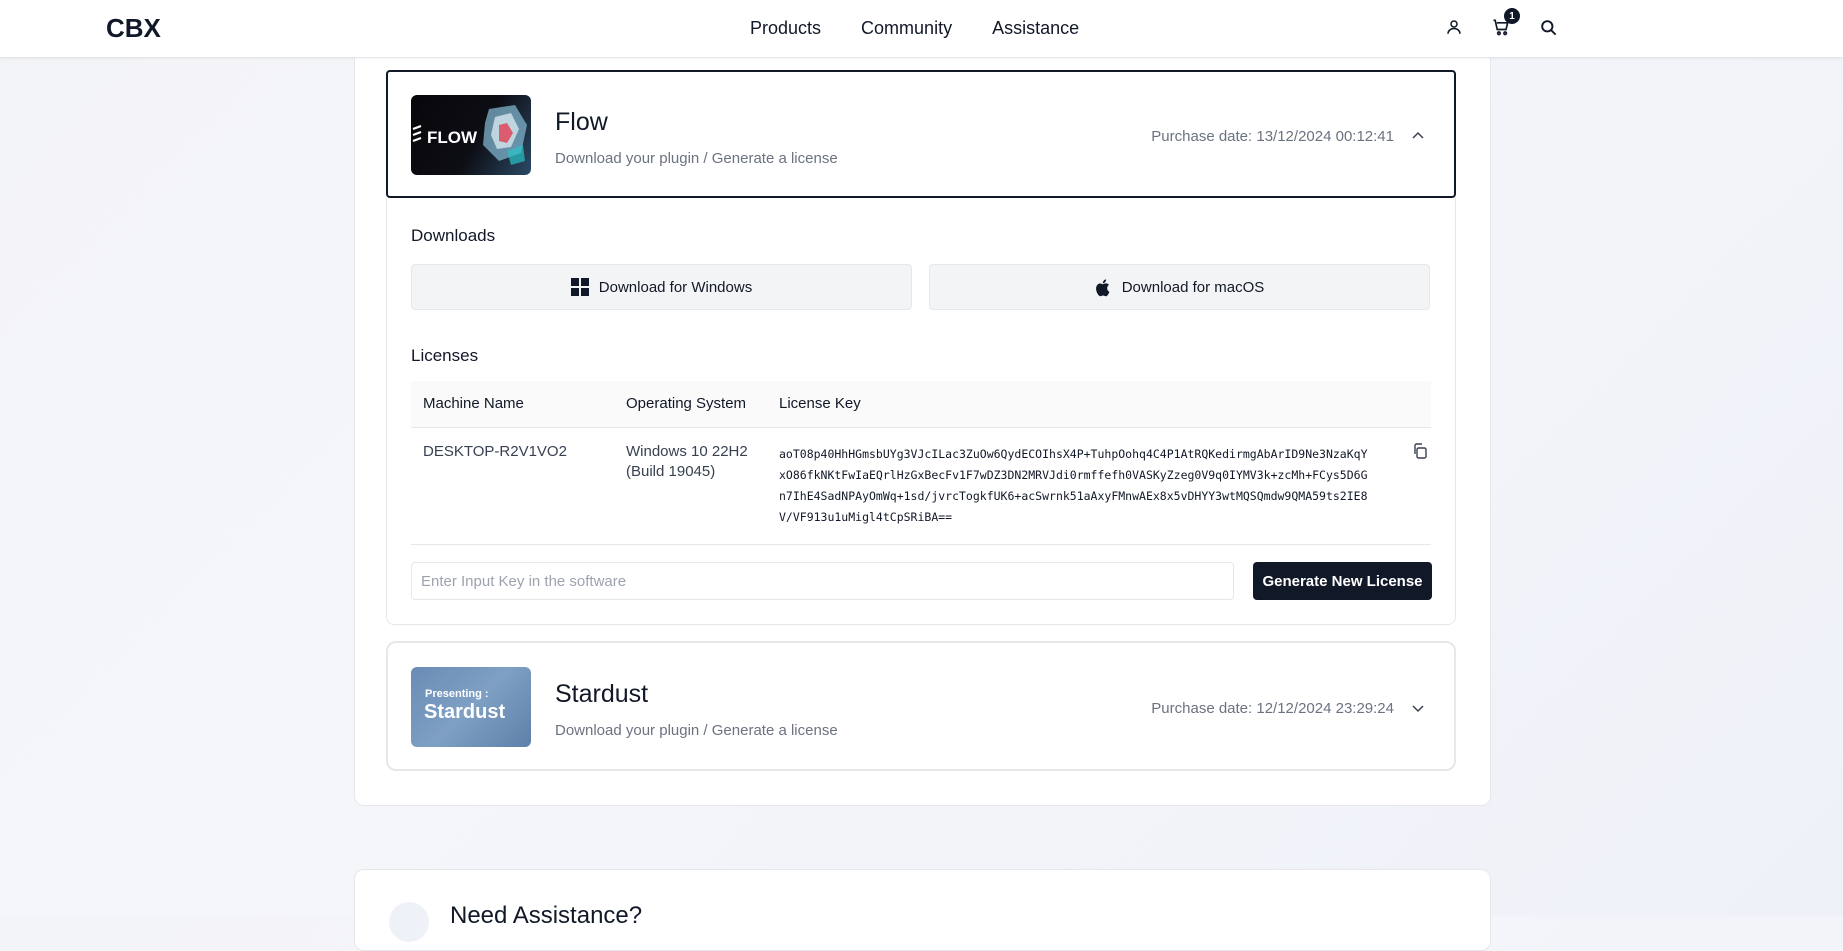 The height and width of the screenshot is (951, 1843). Describe the element at coordinates (579, 287) in the screenshot. I see `windows-icon` at that location.